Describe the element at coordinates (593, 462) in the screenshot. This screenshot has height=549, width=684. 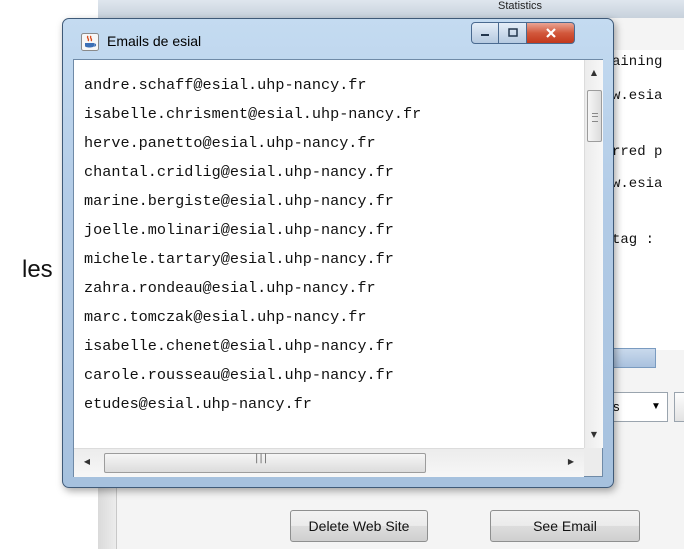
I see `scrollbar-corner` at that location.